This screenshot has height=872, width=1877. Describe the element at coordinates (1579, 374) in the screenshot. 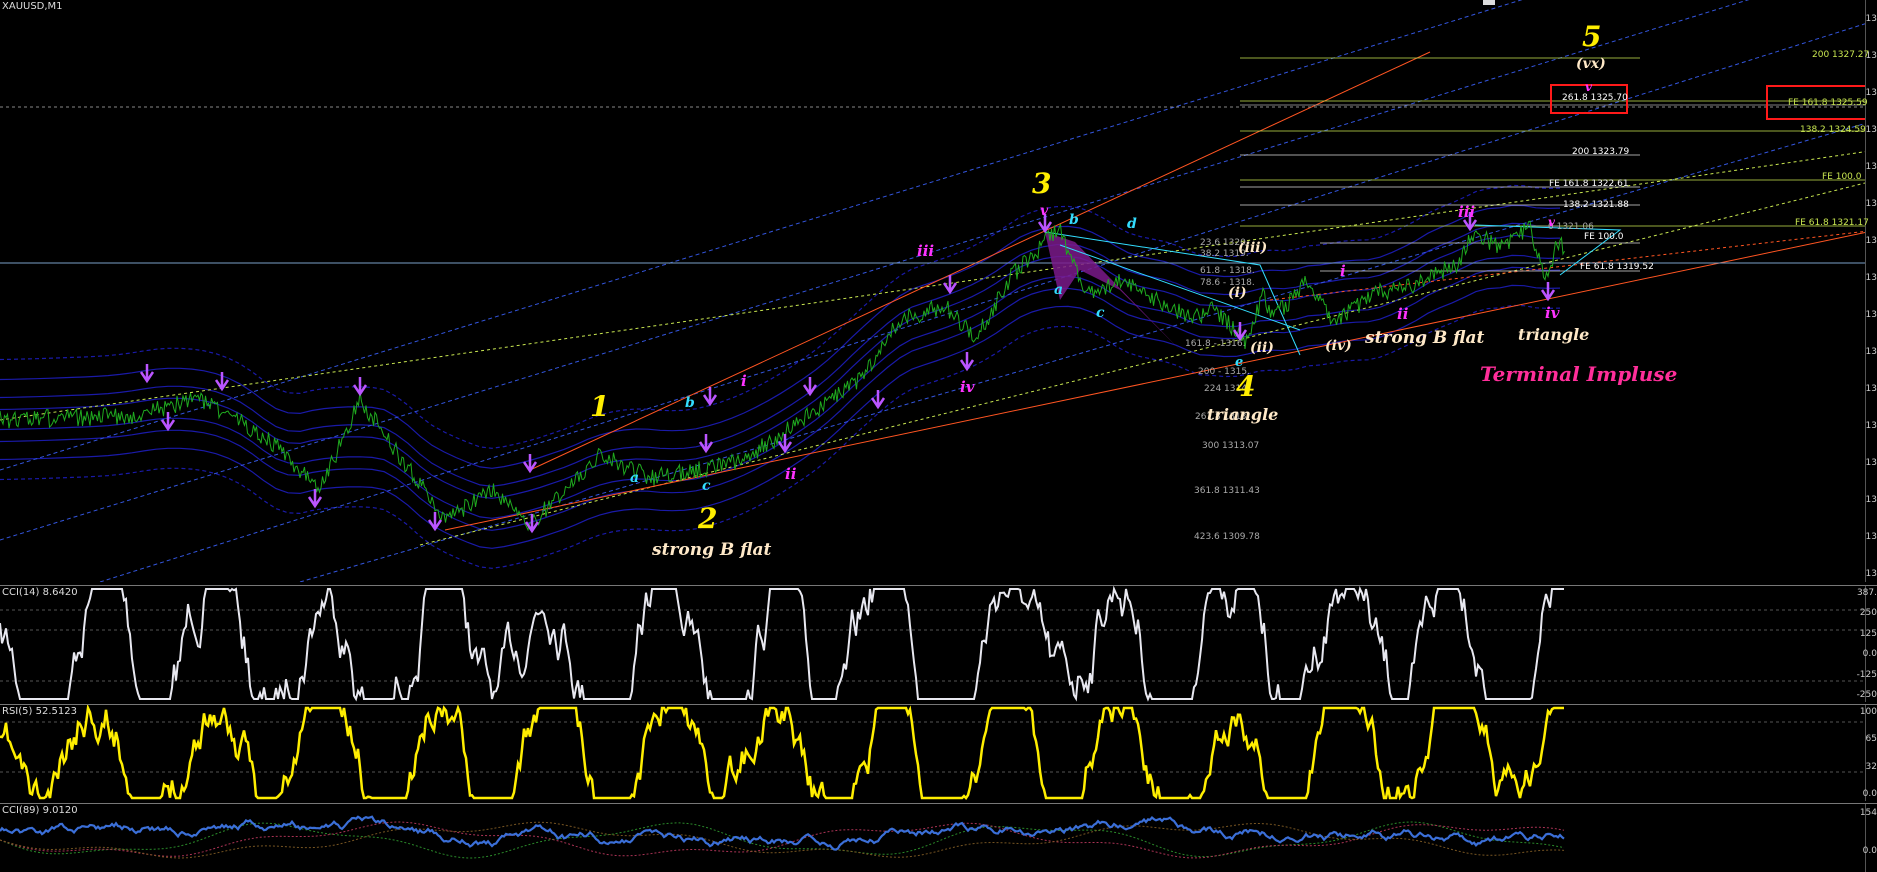

I see `wave-label-terminal: Terminal Impluse` at that location.